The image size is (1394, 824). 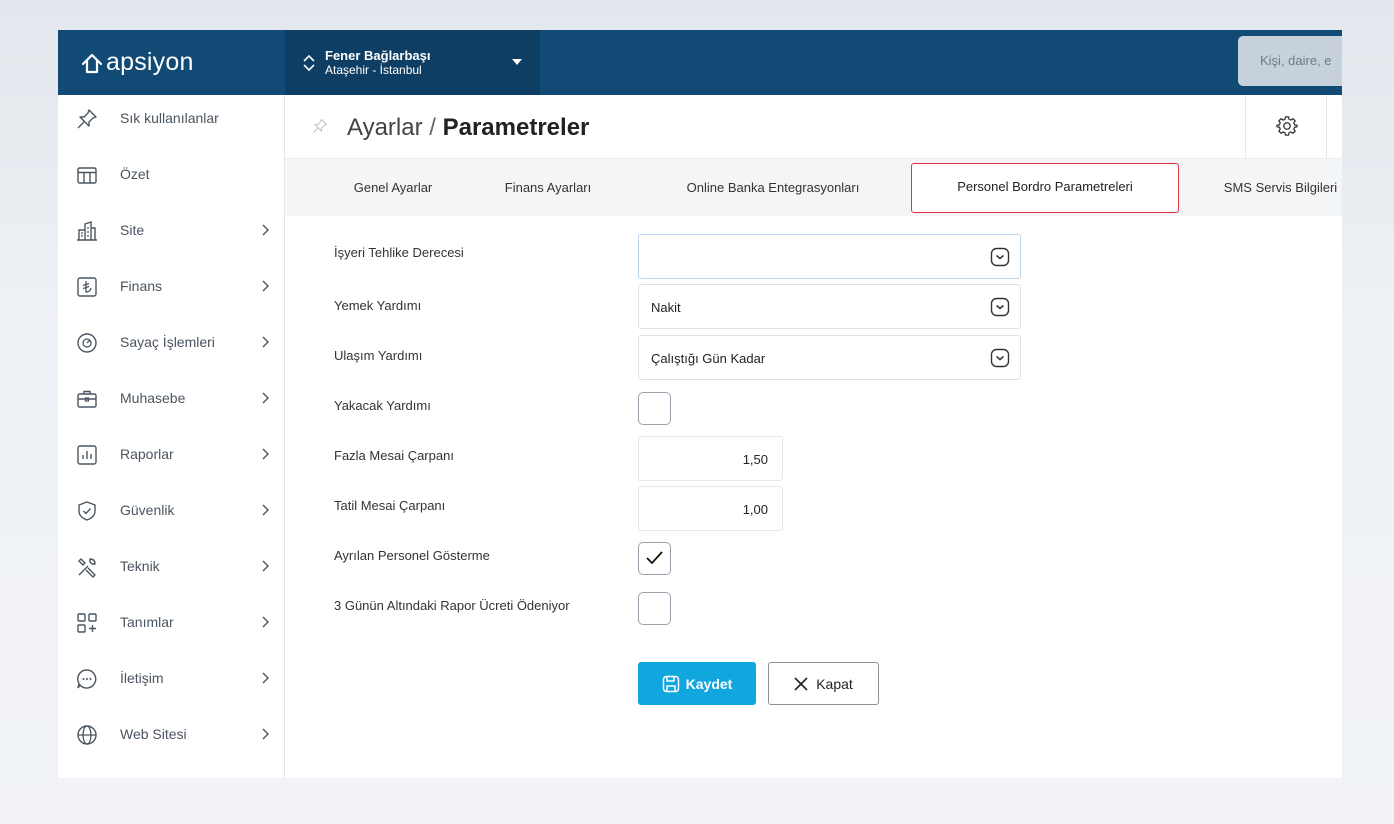 I want to click on sidebar-item-sayac: Sayaç İşlemleri, so click(x=171, y=343).